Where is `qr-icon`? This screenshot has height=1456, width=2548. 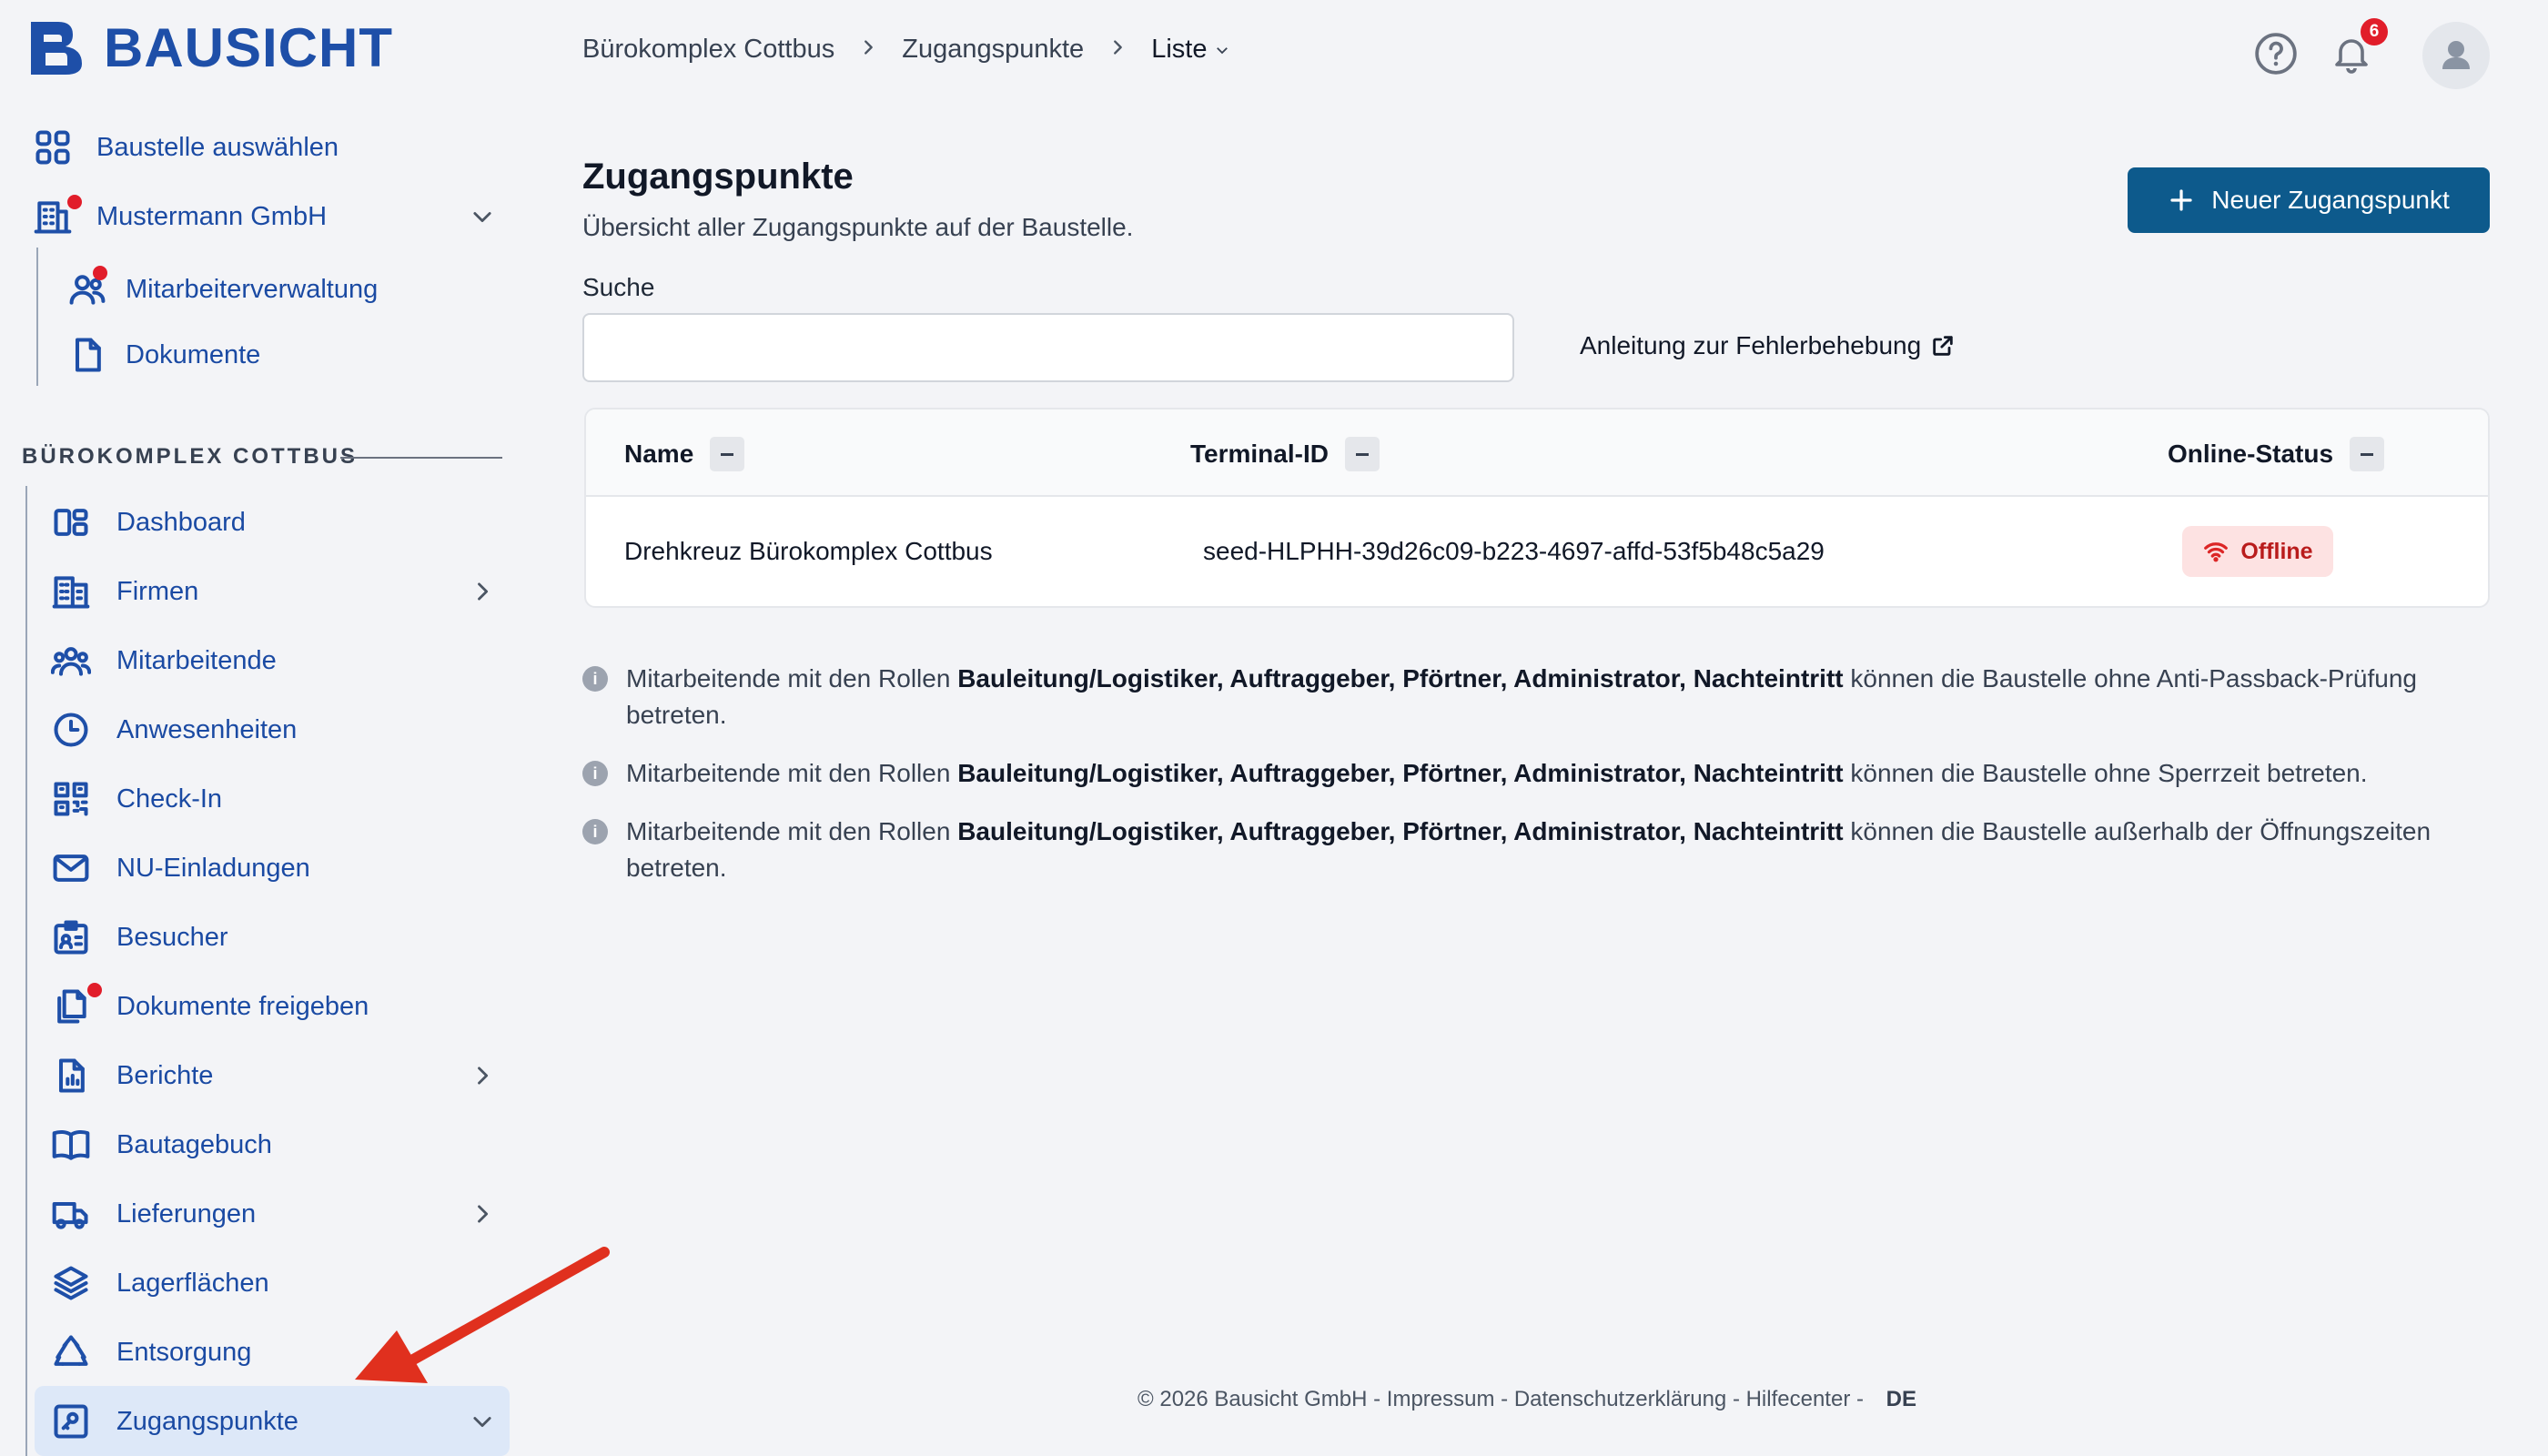 qr-icon is located at coordinates (71, 799).